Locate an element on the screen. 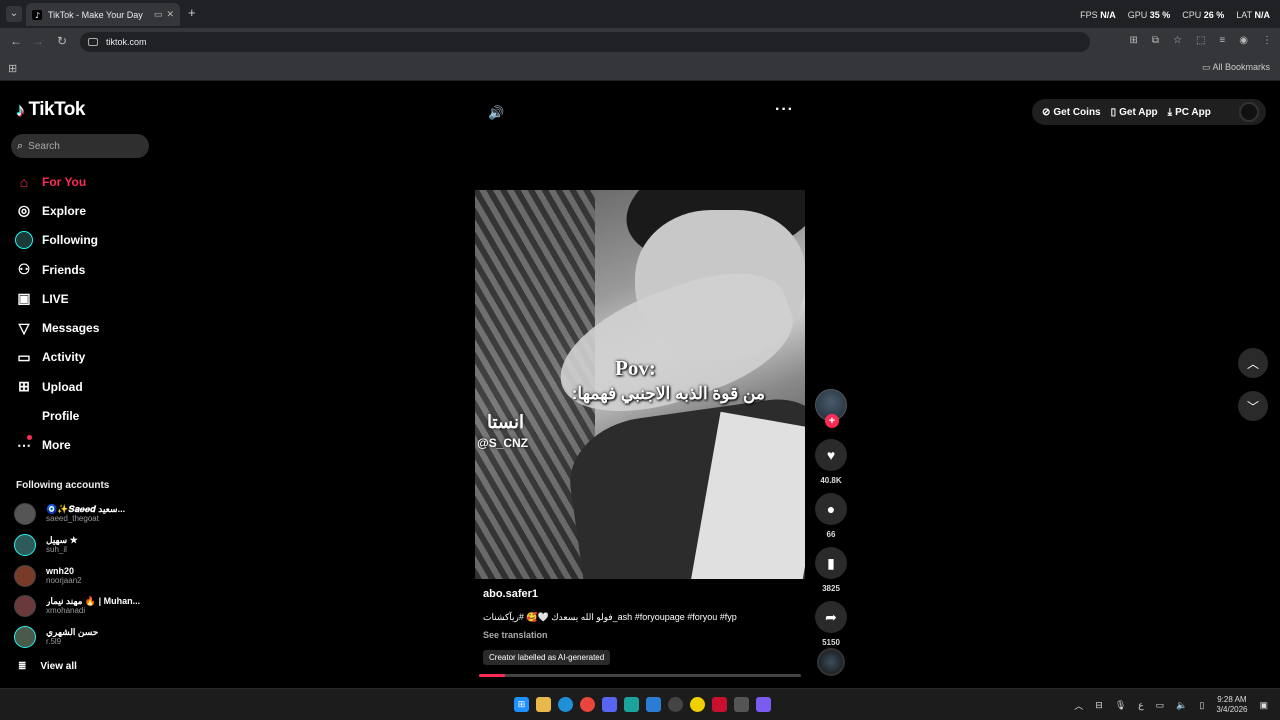  settings-icon is located at coordinates (675, 704).